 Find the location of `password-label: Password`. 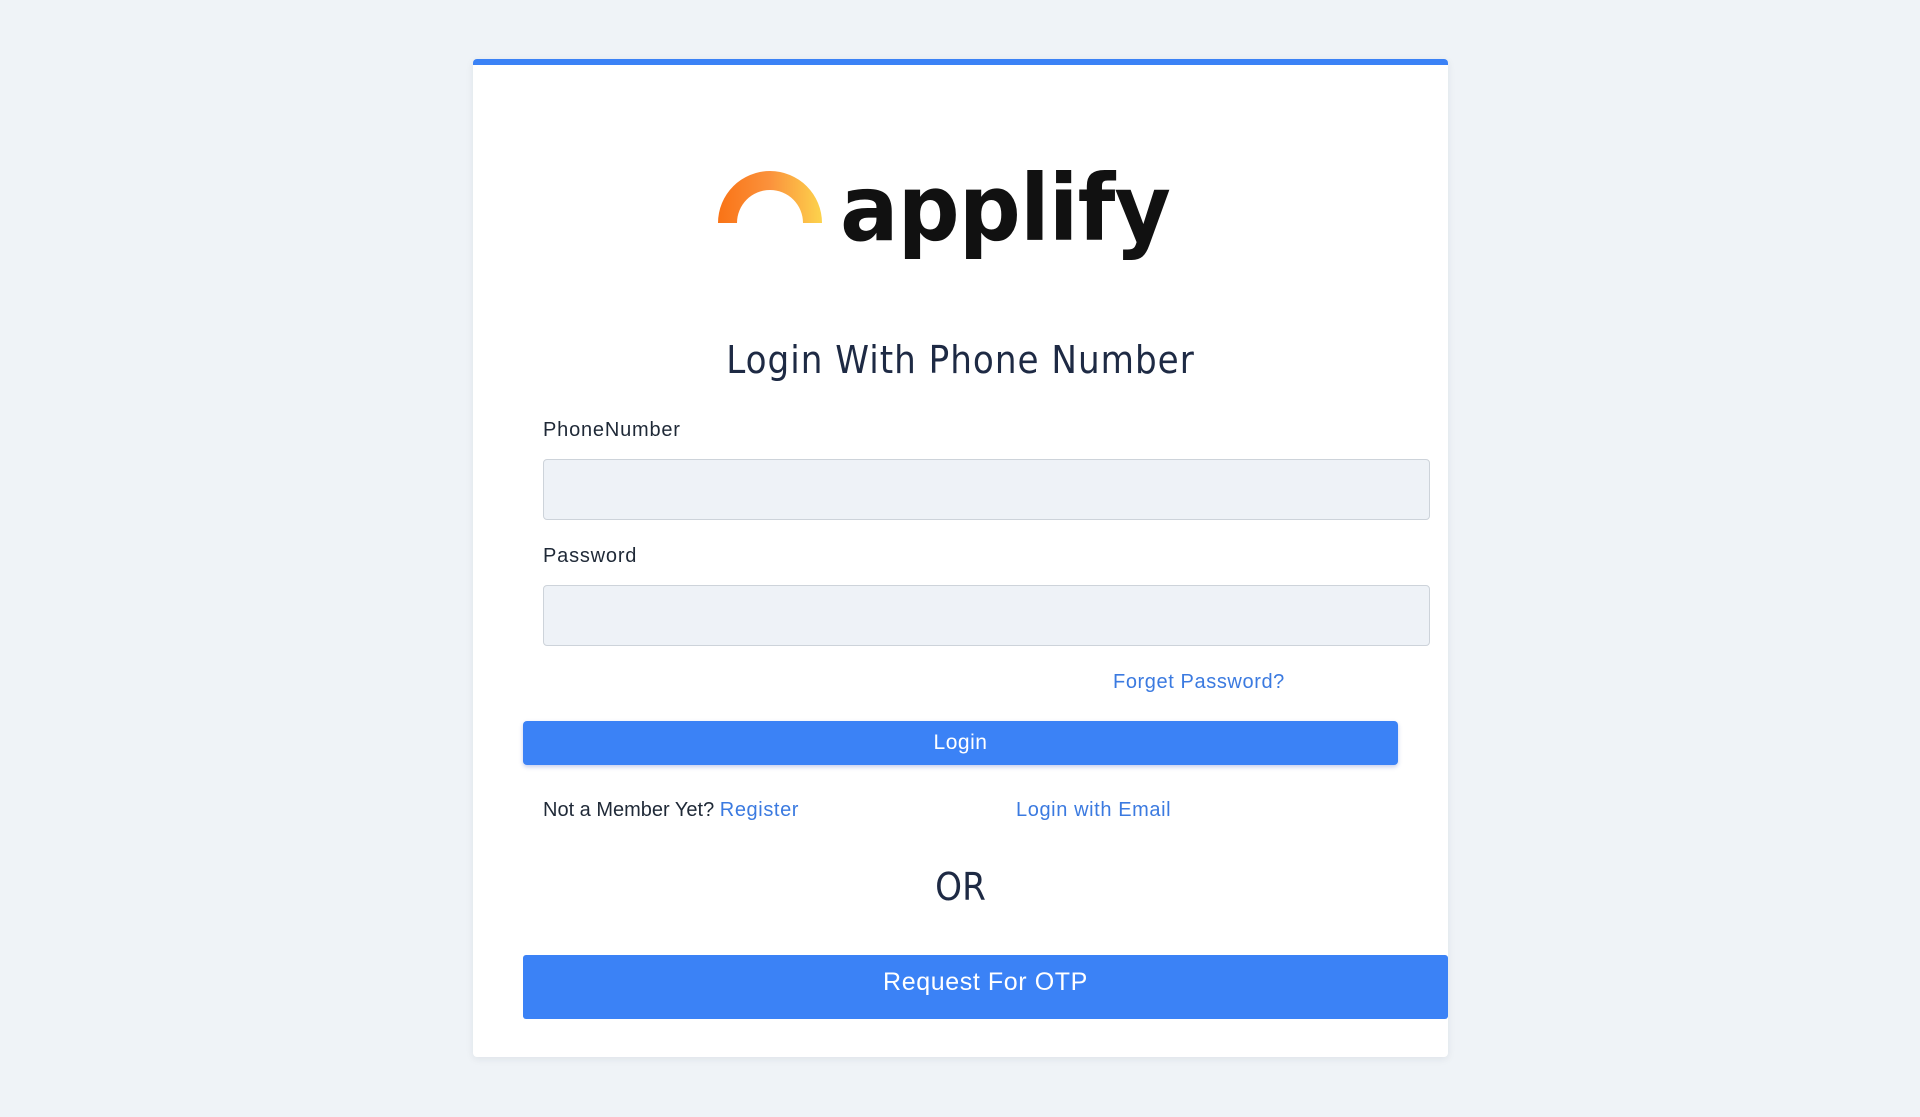

password-label: Password is located at coordinates (590, 556).